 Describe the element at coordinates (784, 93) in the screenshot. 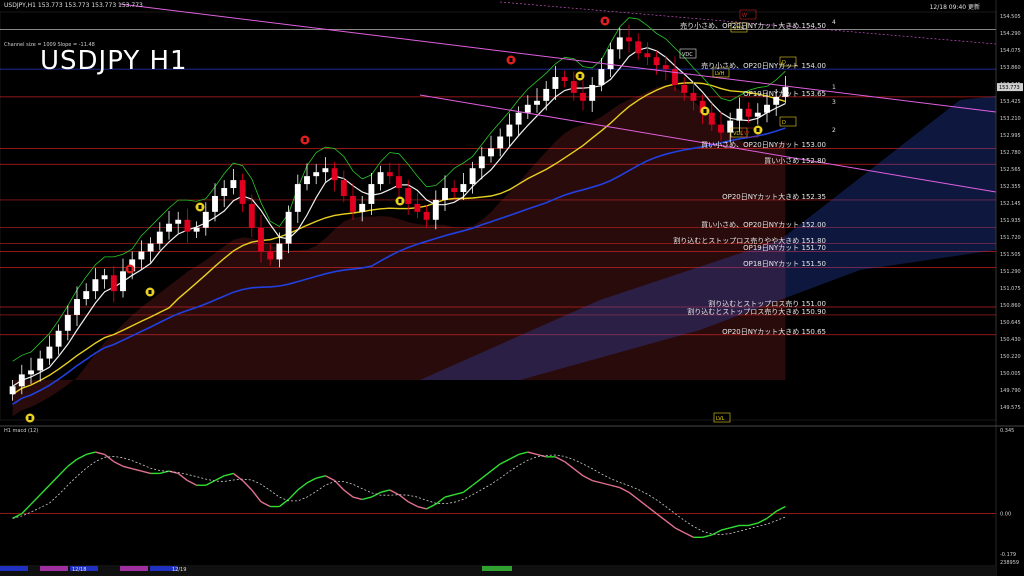

I see `level-label: OP19日NYカット 153.65` at that location.